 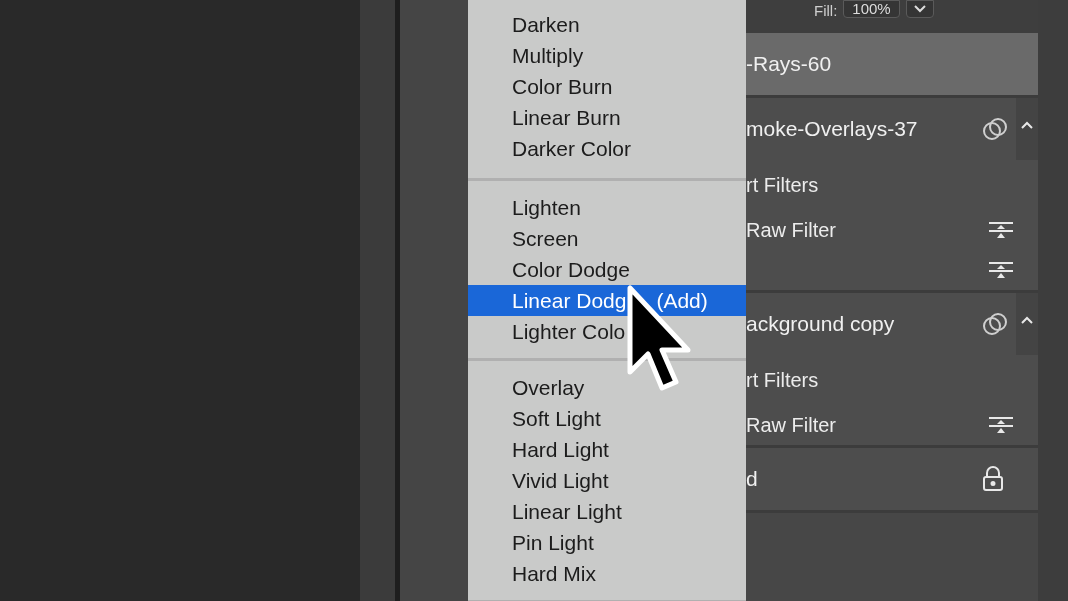 What do you see at coordinates (892, 64) in the screenshot?
I see `layer-row: -Rays-60` at bounding box center [892, 64].